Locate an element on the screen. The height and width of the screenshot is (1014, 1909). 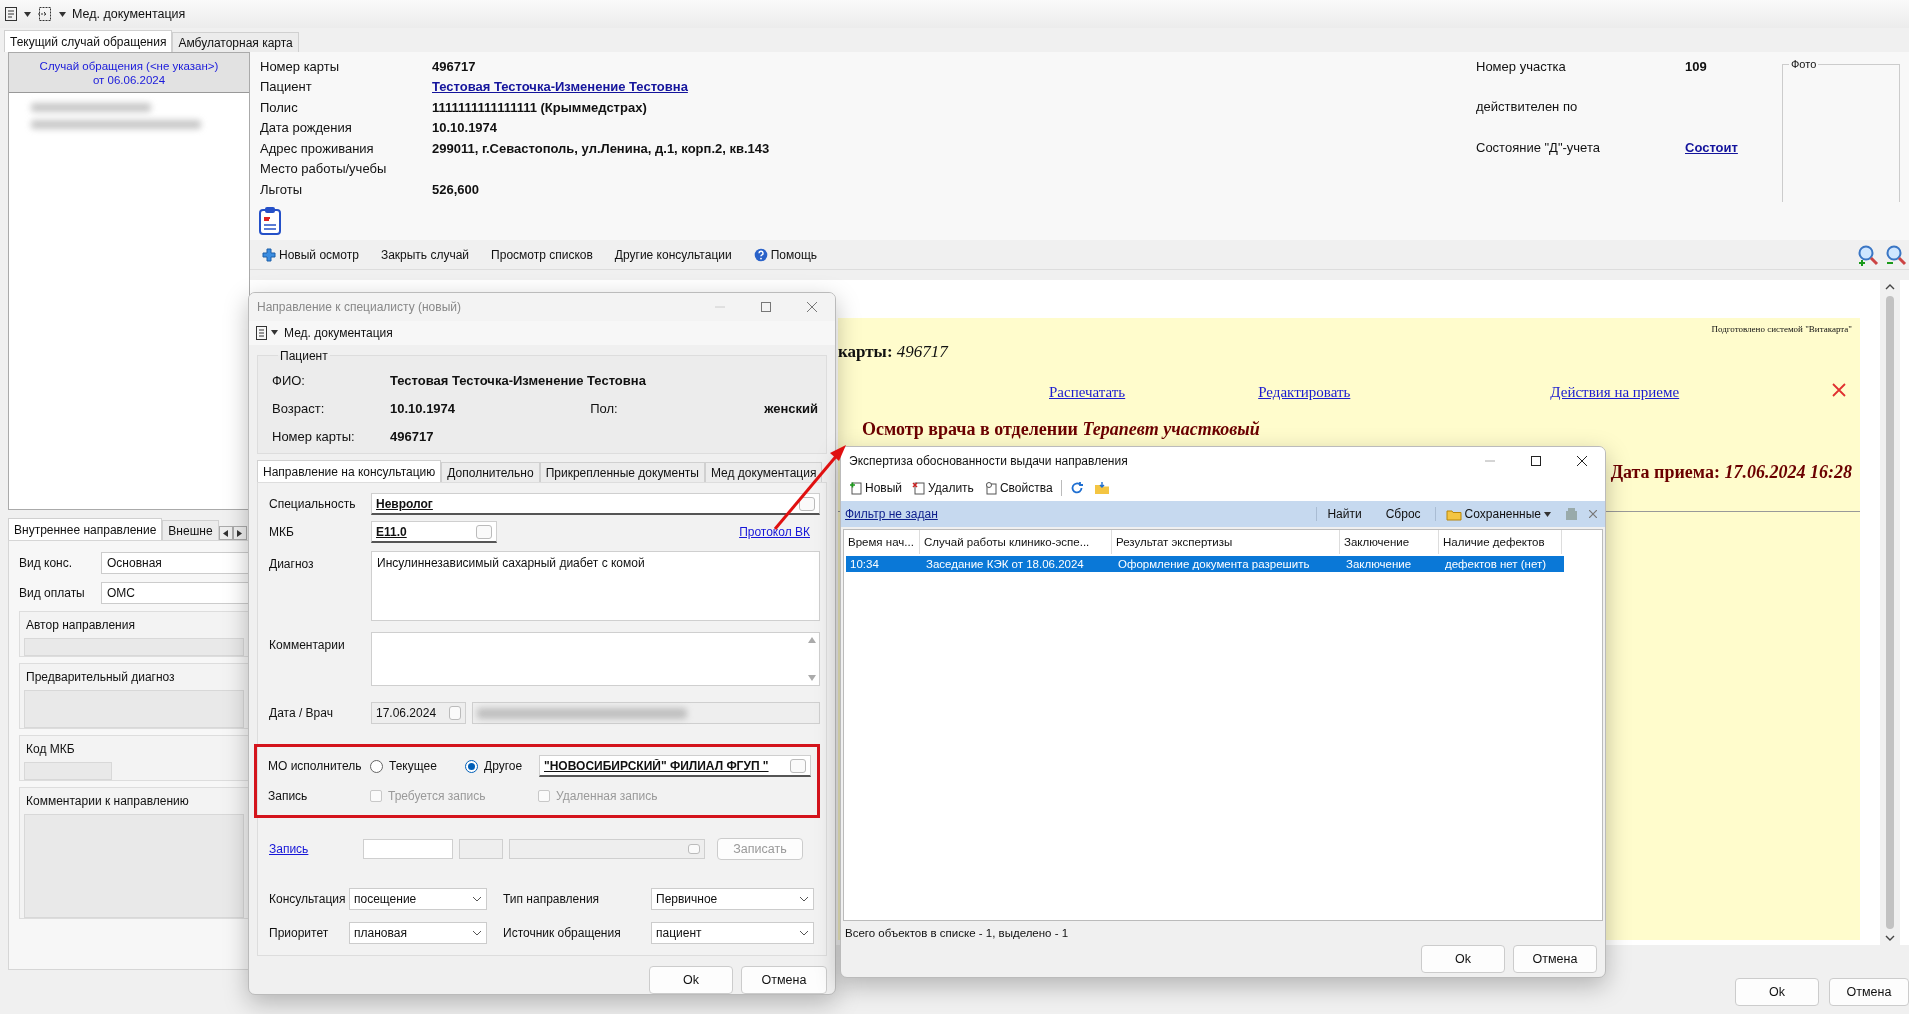
protocol-link: Протокол ВК is located at coordinates (774, 532).